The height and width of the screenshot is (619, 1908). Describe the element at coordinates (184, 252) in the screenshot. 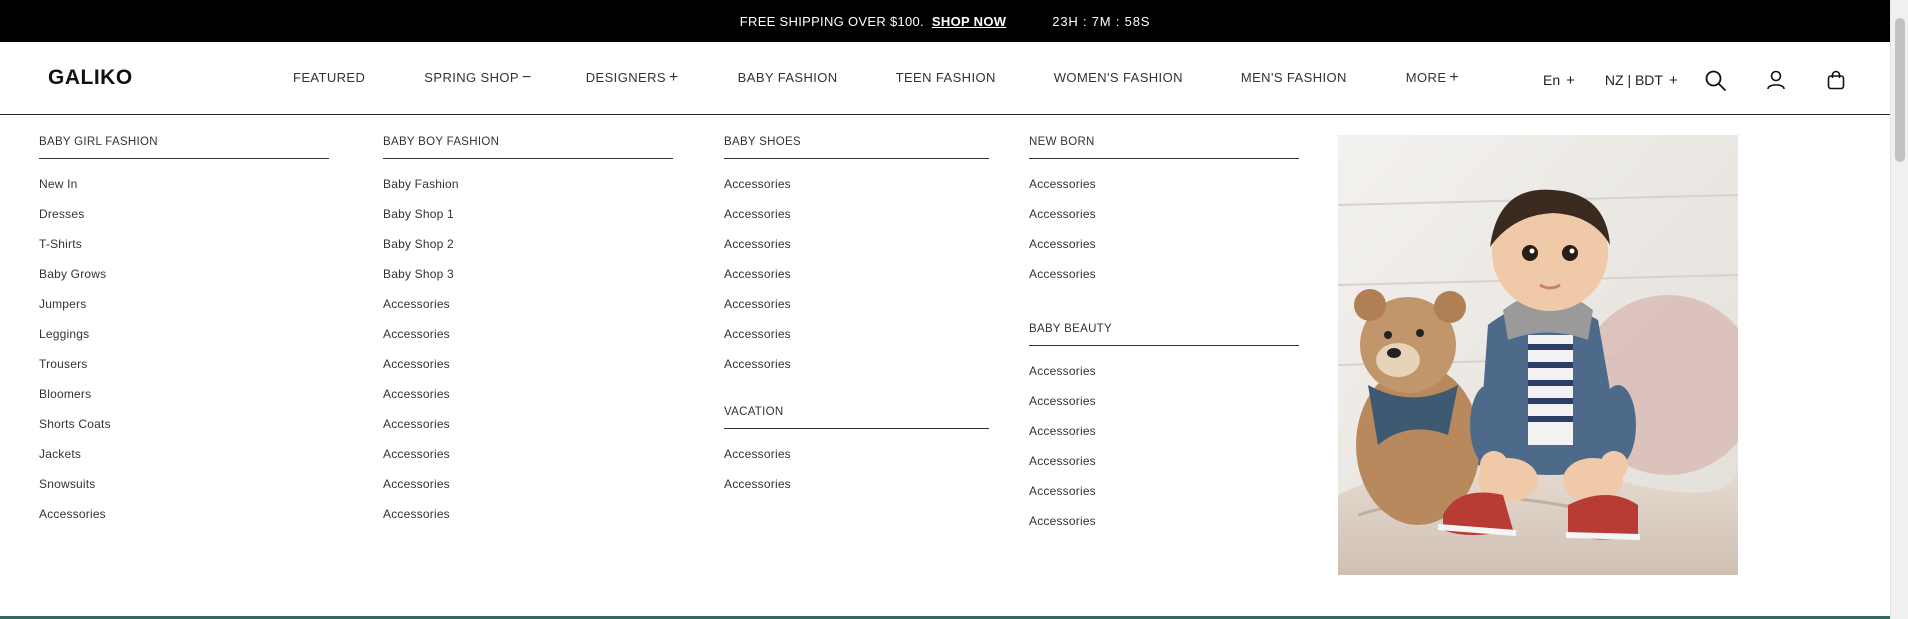

I see `menu-link: T-Shirts` at that location.